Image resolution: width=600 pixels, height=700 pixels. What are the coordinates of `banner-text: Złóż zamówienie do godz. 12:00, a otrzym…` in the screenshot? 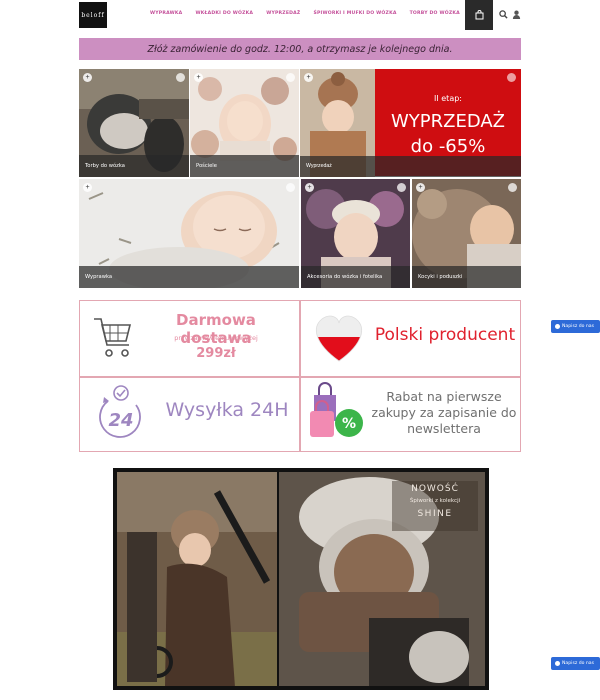 It's located at (300, 49).